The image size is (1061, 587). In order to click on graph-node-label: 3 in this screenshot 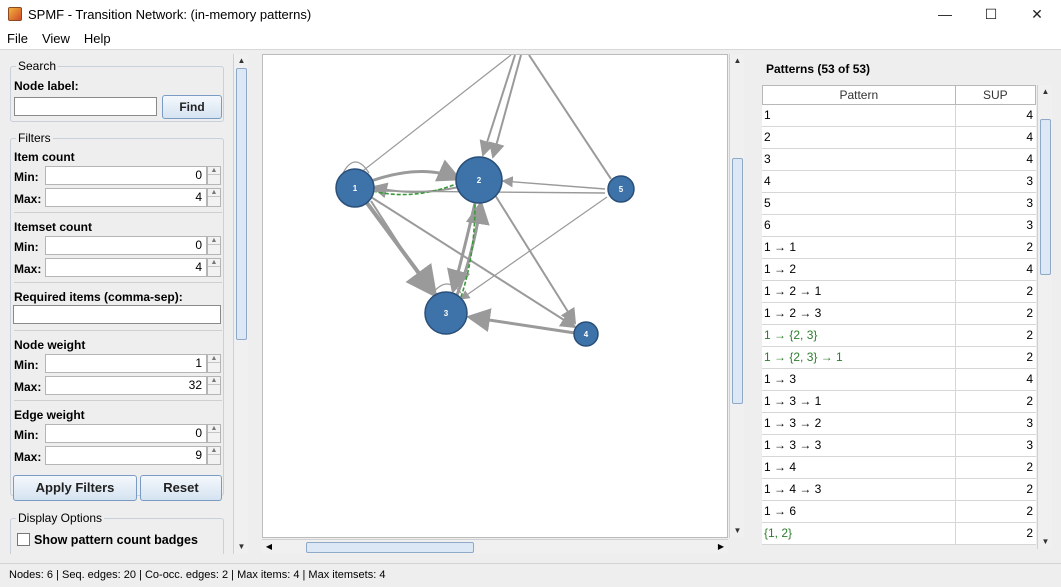, I will do `click(446, 313)`.